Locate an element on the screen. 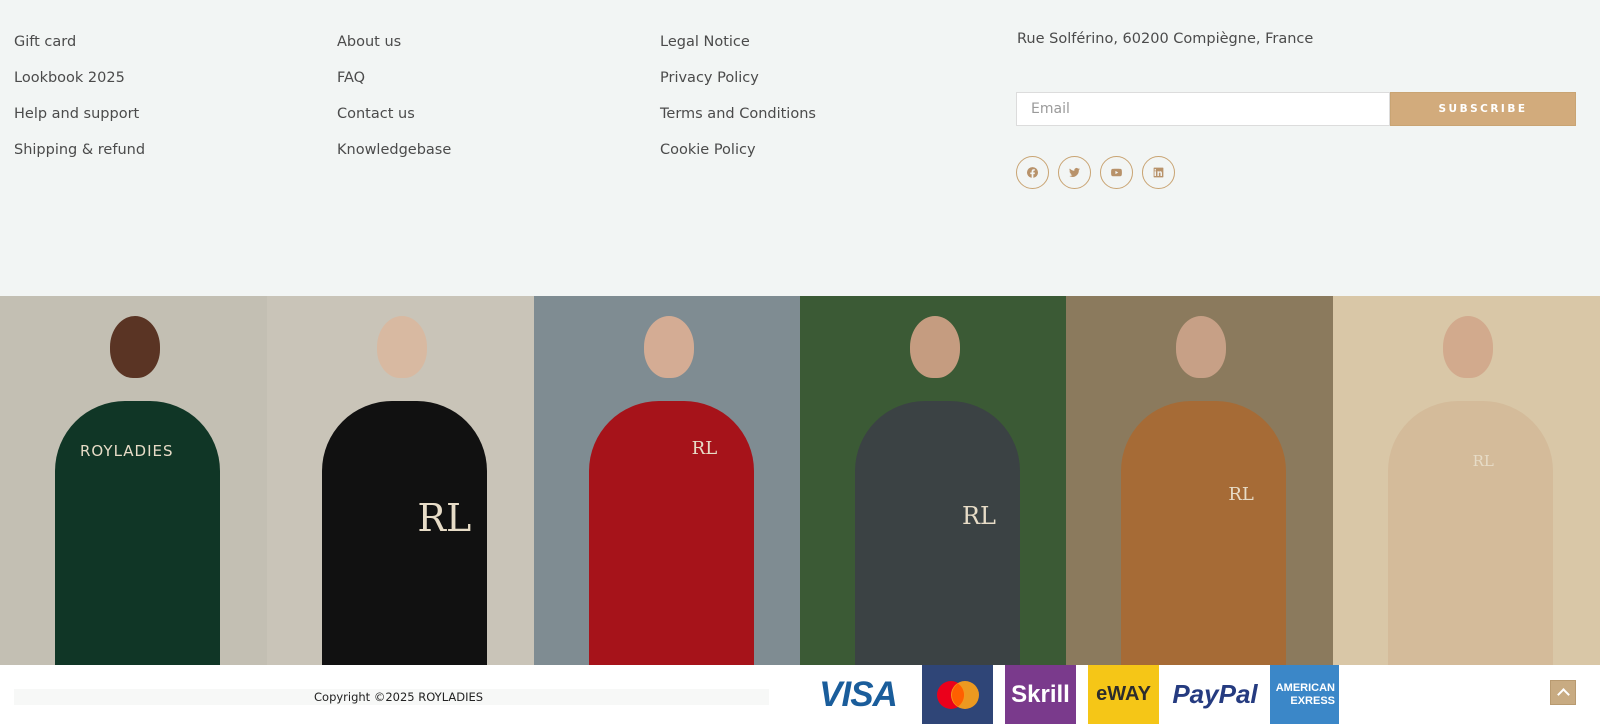 The height and width of the screenshot is (724, 1600). footer-column-company: About us FAQ Contact us Knowledgebase is located at coordinates (394, 102).